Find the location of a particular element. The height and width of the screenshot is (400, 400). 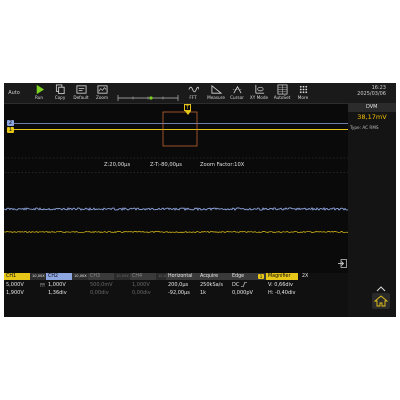

dvm-type: Type: AC RMS is located at coordinates (364, 127).